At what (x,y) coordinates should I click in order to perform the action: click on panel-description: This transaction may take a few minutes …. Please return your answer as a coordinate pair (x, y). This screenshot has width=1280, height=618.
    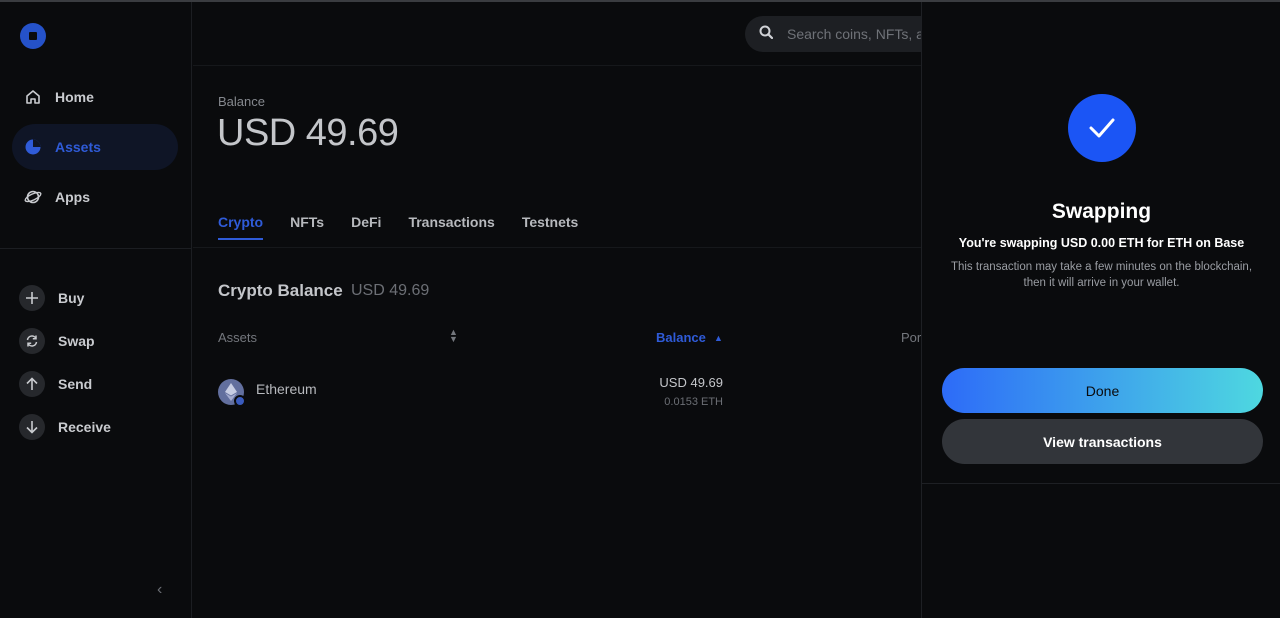
    Looking at the image, I should click on (1101, 275).